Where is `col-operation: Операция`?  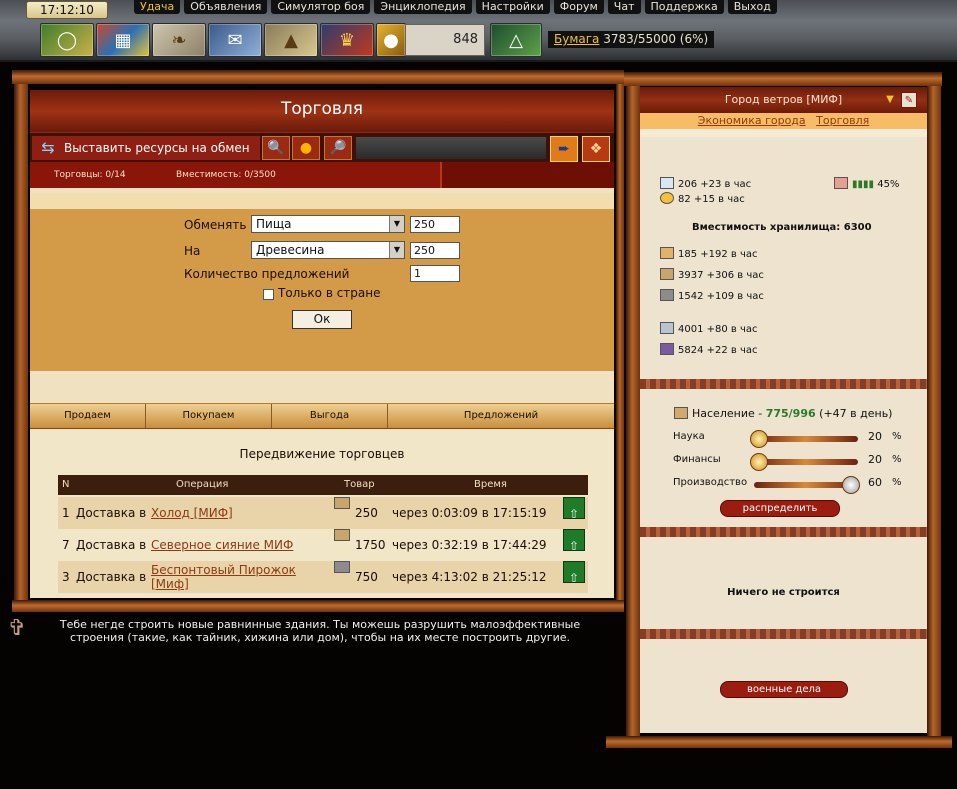 col-operation: Операция is located at coordinates (202, 484).